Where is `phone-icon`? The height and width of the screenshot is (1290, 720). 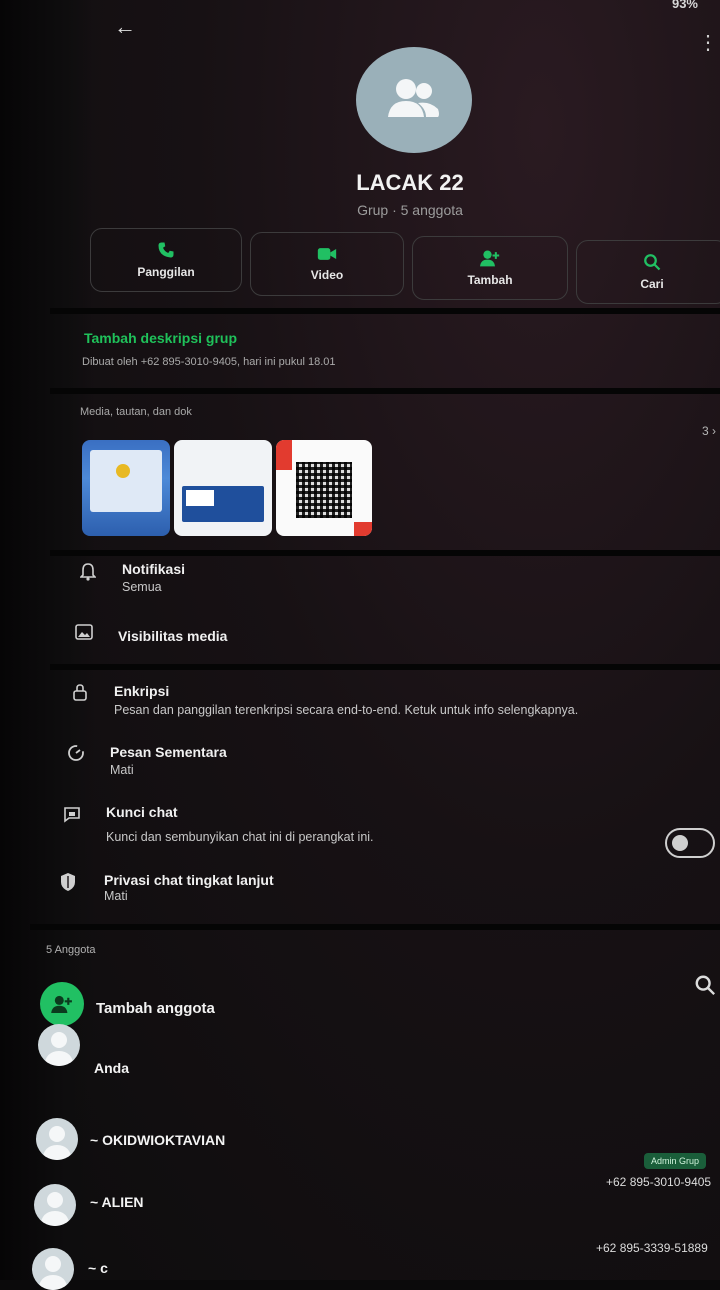 phone-icon is located at coordinates (166, 250).